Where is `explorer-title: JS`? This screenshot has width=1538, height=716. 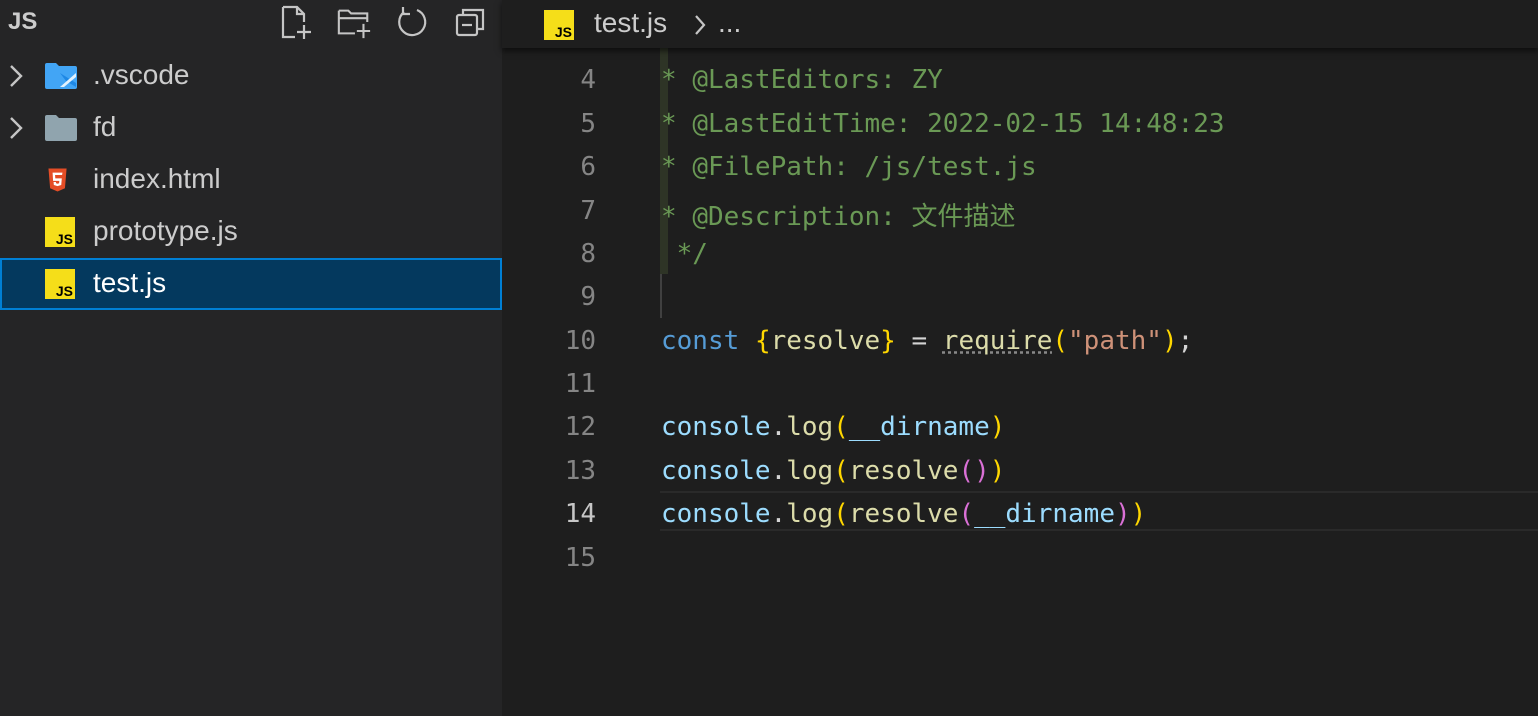
explorer-title: JS is located at coordinates (22, 22).